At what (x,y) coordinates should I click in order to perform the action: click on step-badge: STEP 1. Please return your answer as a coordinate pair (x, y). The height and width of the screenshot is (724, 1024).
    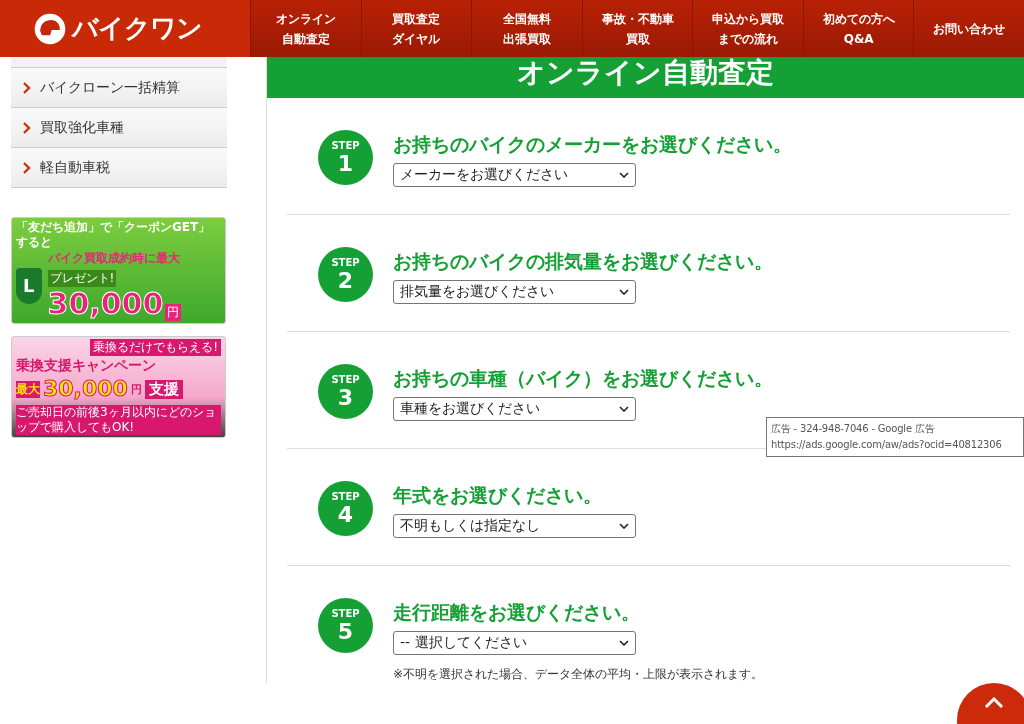
    Looking at the image, I should click on (345, 157).